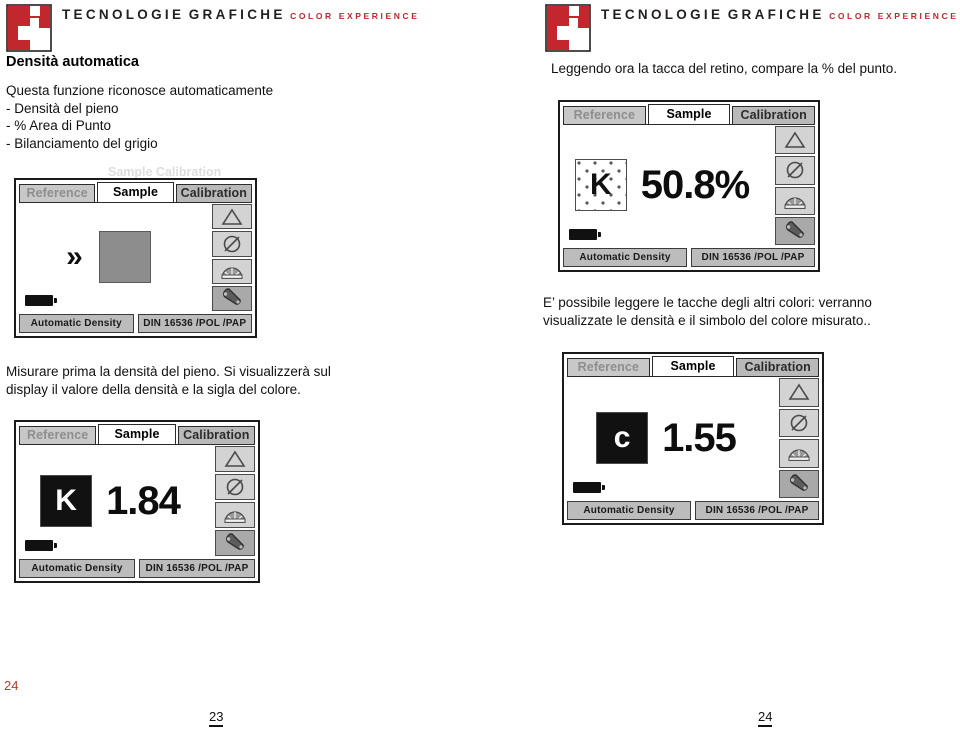 The width and height of the screenshot is (960, 732). Describe the element at coordinates (216, 718) in the screenshot. I see `page-number-left: 23` at that location.